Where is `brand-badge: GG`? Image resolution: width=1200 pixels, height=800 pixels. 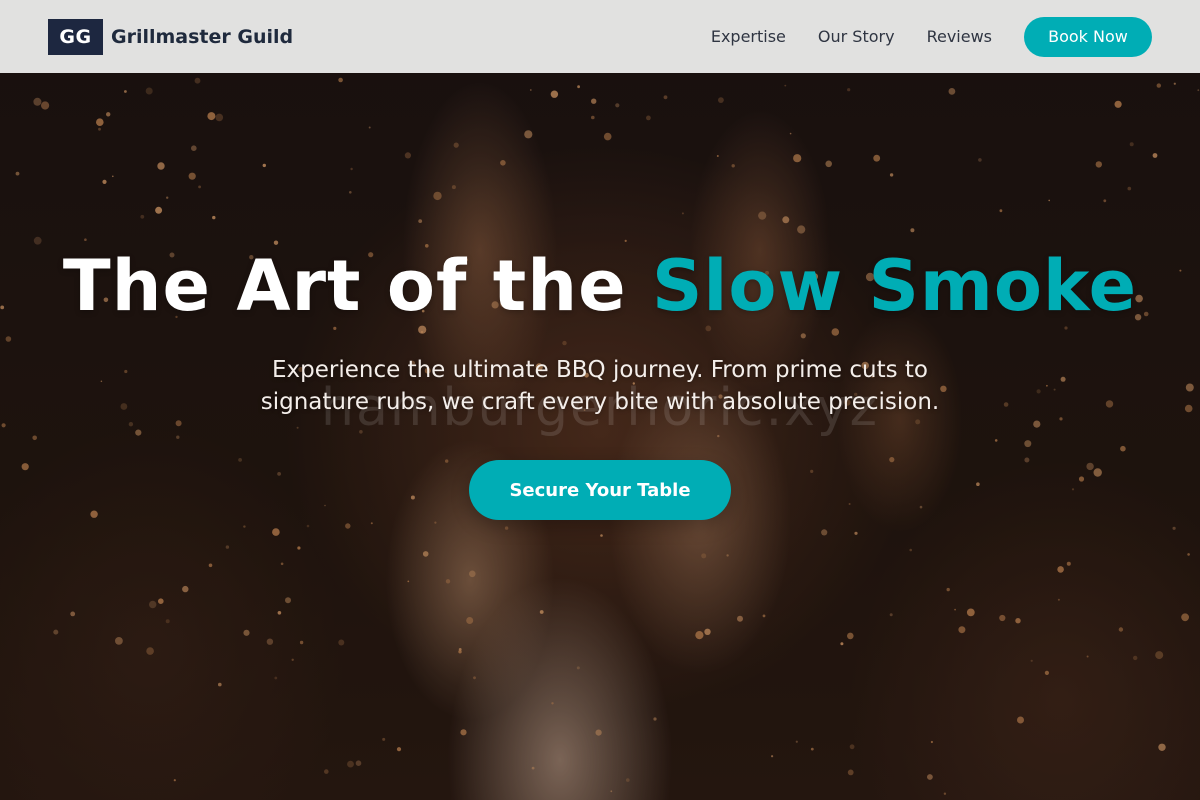 brand-badge: GG is located at coordinates (75, 36).